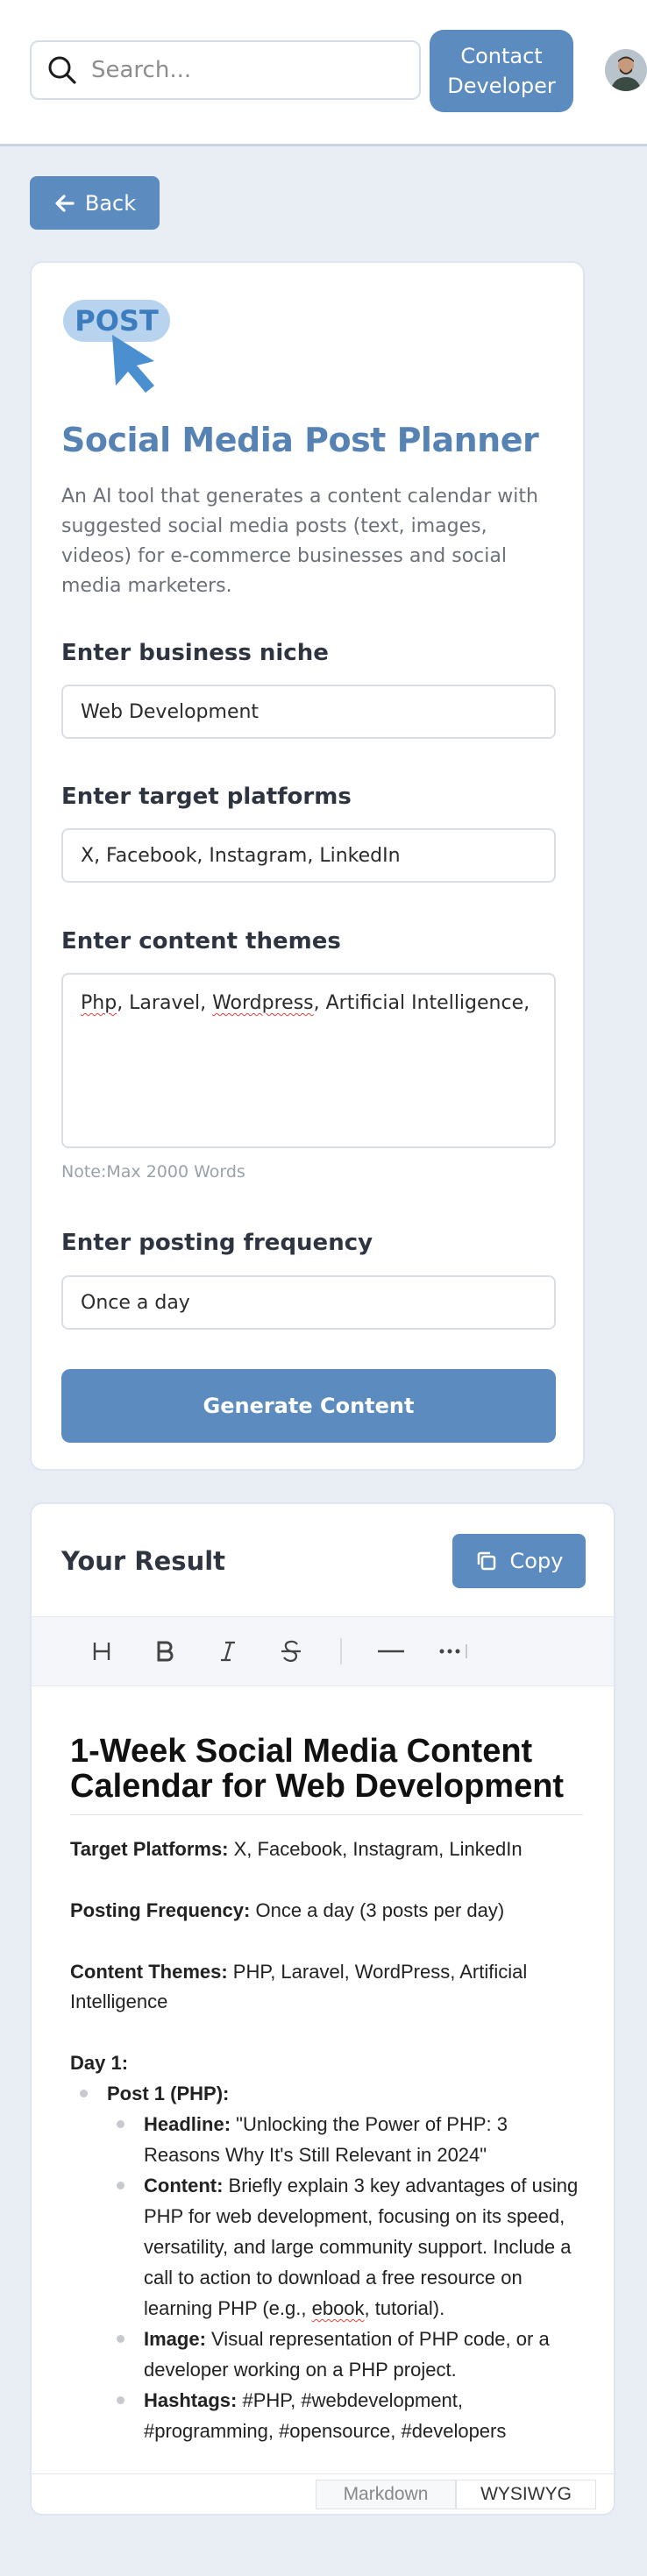  Describe the element at coordinates (486, 1561) in the screenshot. I see `copy-icon` at that location.